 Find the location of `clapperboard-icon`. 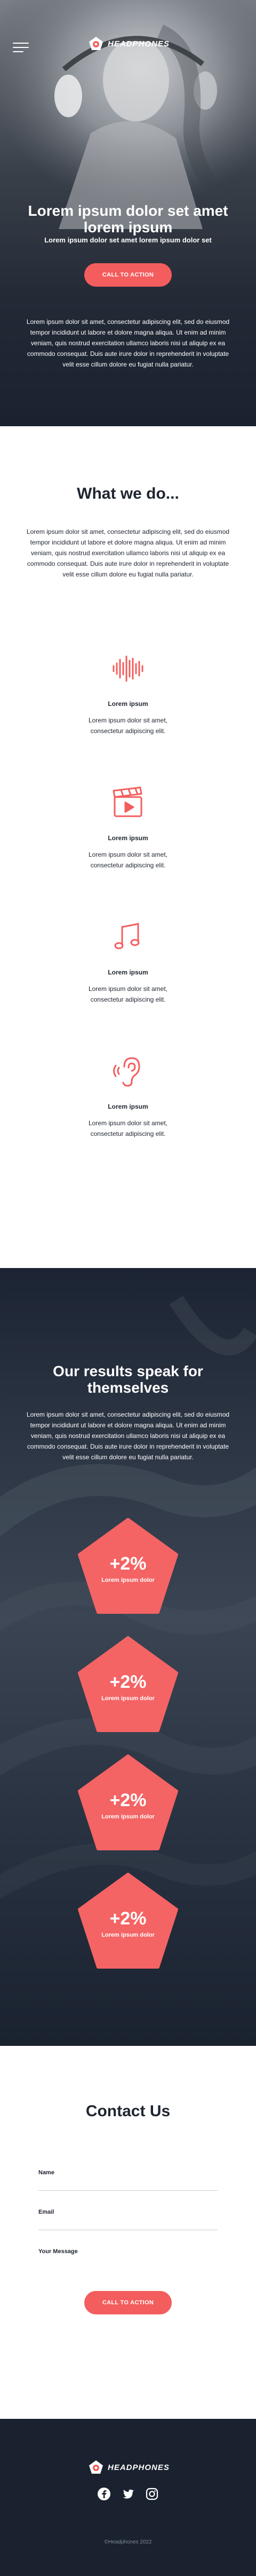

clapperboard-icon is located at coordinates (127, 801).